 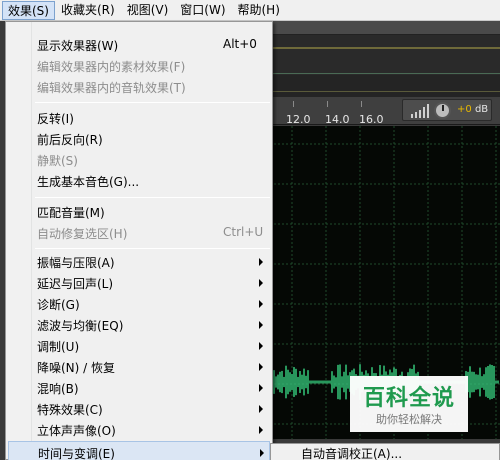 What do you see at coordinates (148, 10) in the screenshot?
I see `menu-view: 视图(V)` at bounding box center [148, 10].